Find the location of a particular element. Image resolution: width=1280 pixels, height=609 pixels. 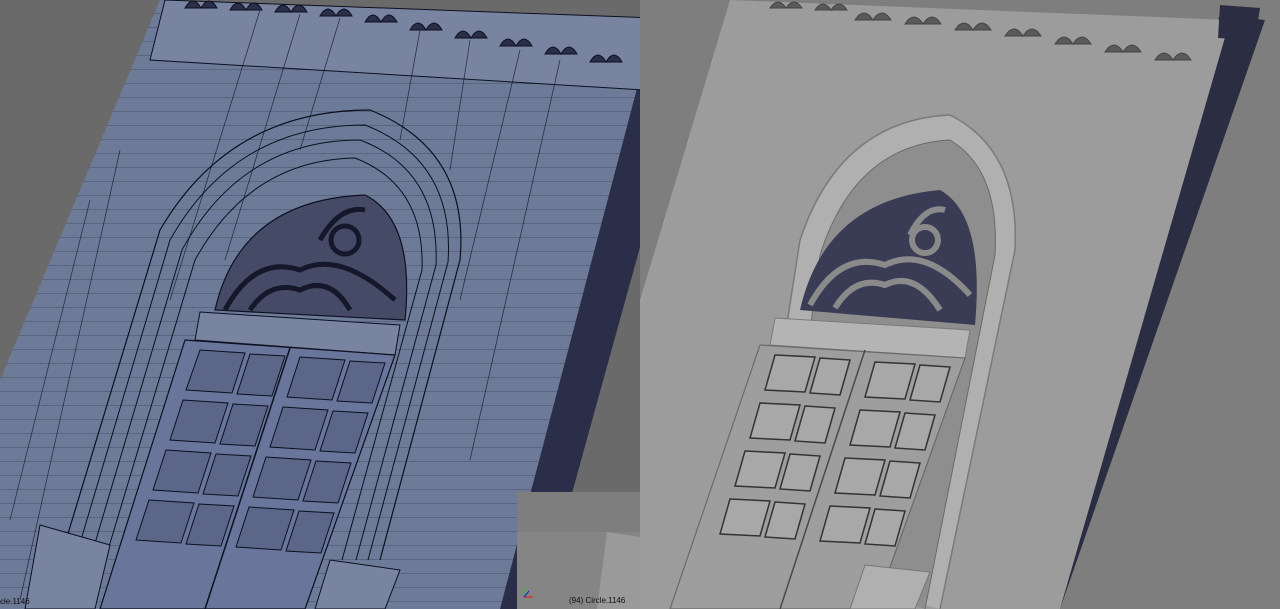

object-label-left: cle.1146 is located at coordinates (15, 601).